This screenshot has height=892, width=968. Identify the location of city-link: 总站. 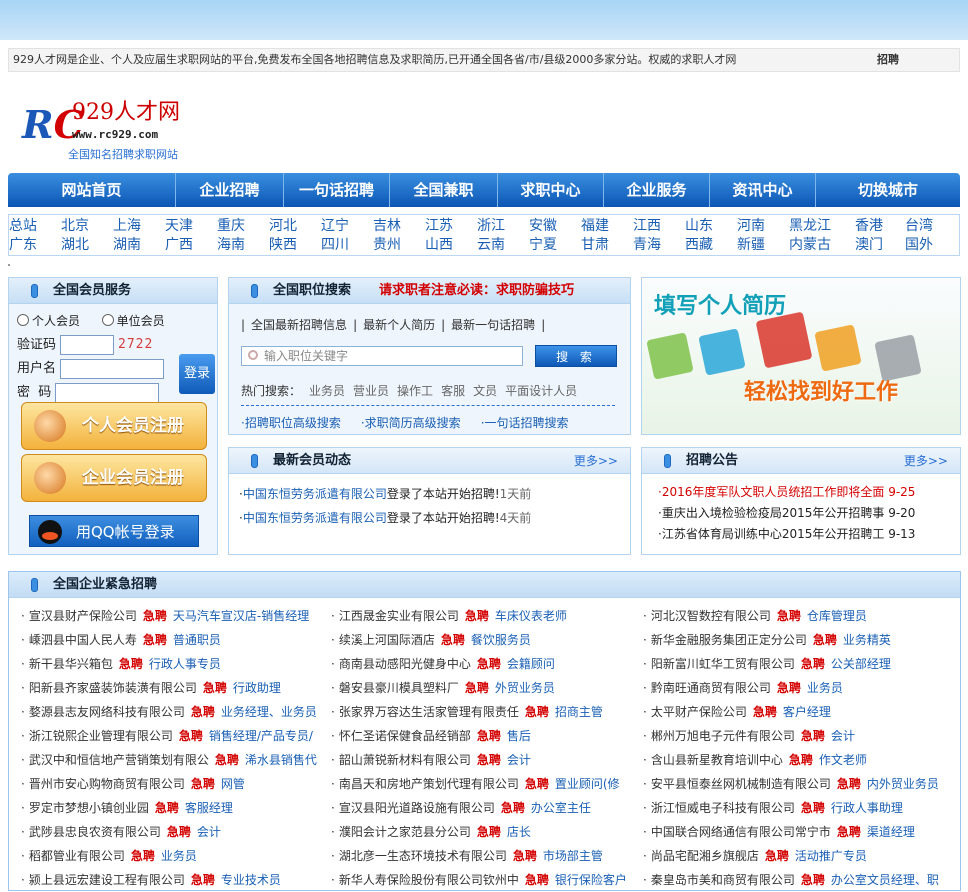
(23, 226).